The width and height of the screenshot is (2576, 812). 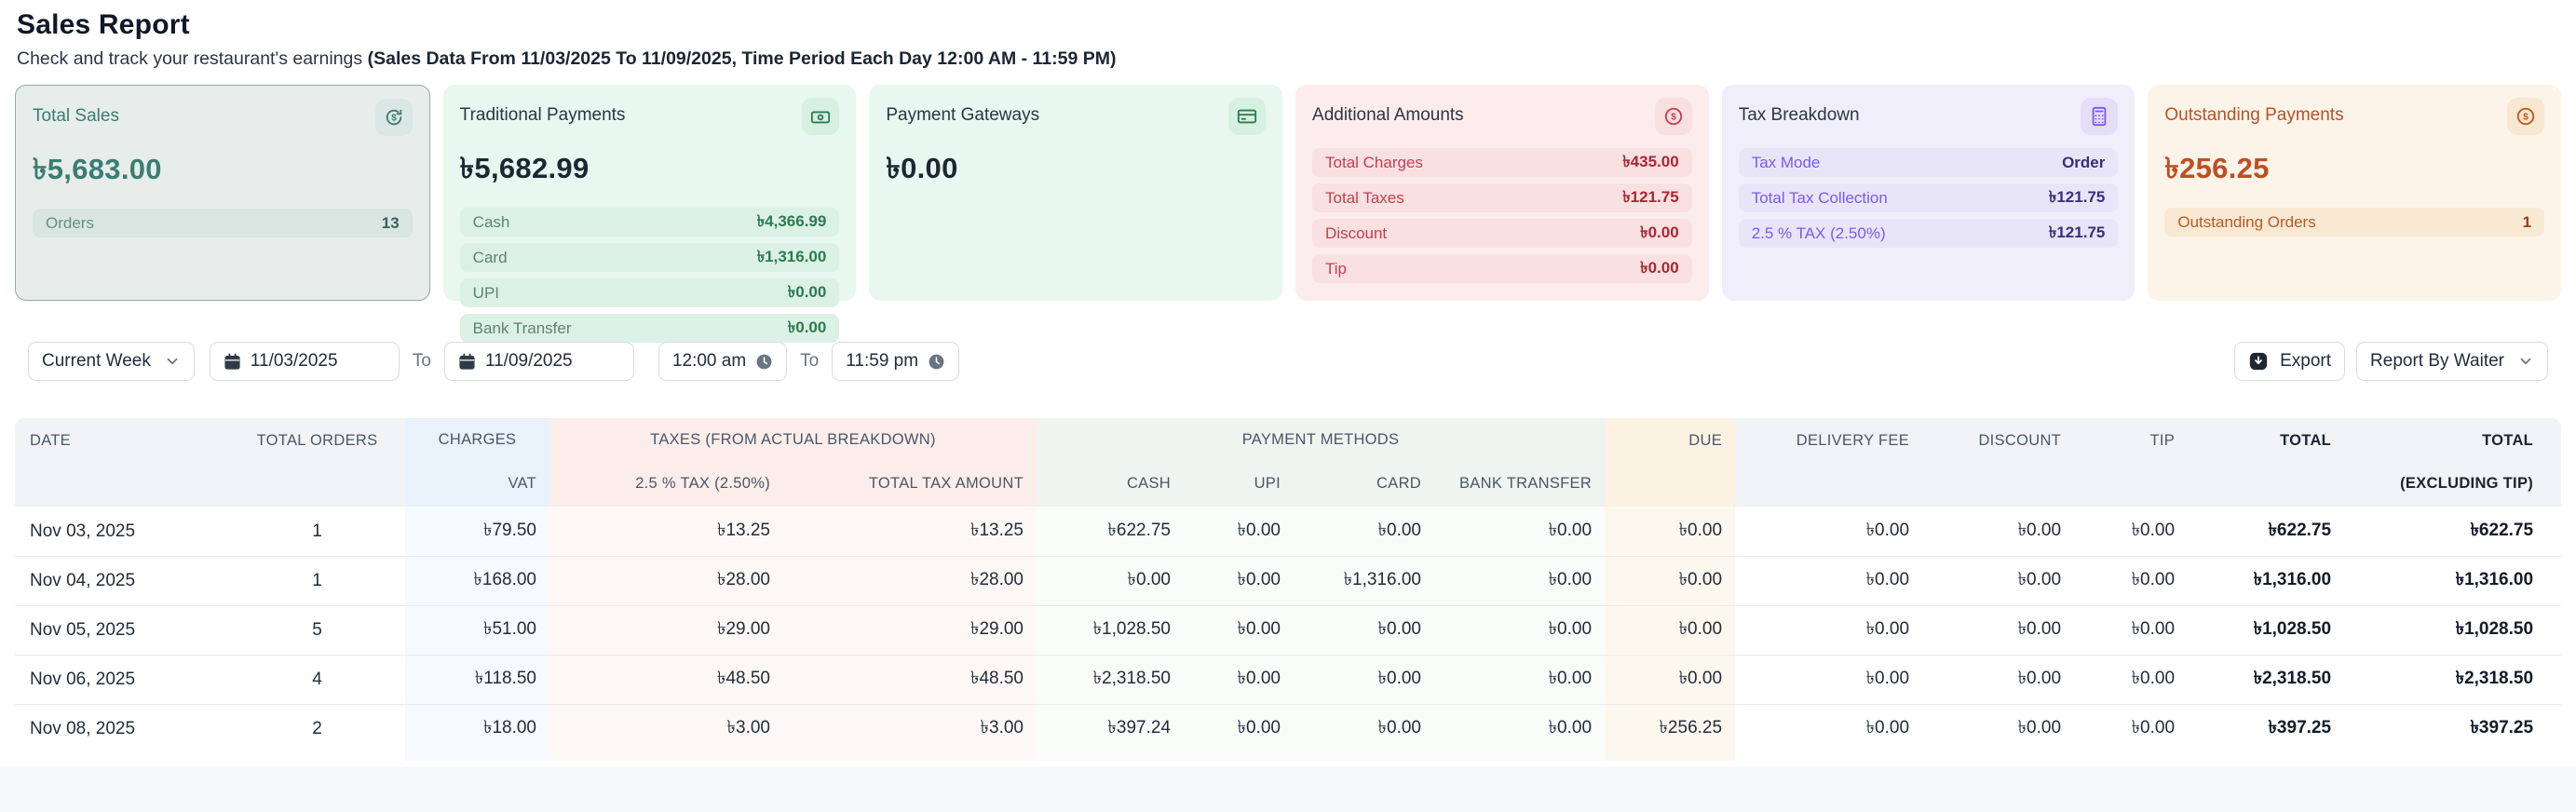 I want to click on cell-vat: ৳79.50, so click(x=477, y=531).